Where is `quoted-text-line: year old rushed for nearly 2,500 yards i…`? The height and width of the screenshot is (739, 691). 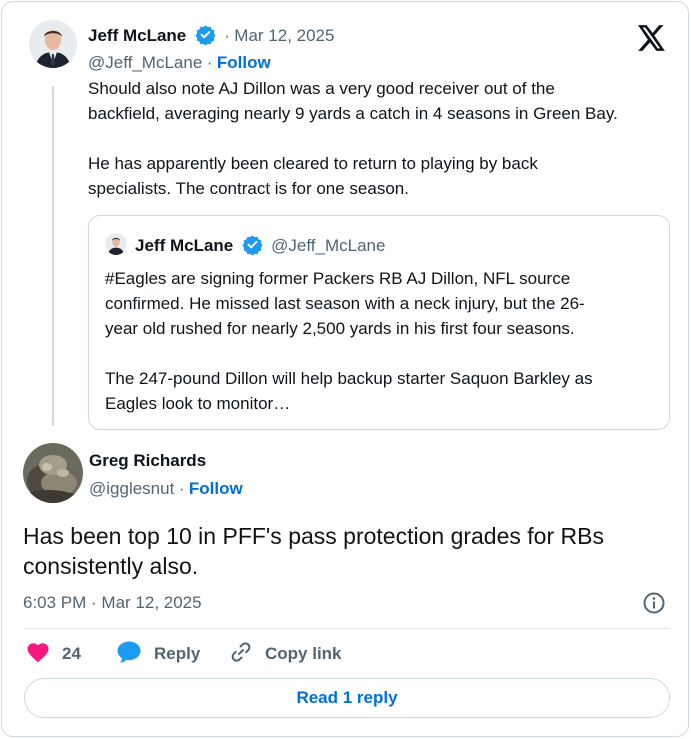 quoted-text-line: year old rushed for nearly 2,500 yards i… is located at coordinates (340, 328).